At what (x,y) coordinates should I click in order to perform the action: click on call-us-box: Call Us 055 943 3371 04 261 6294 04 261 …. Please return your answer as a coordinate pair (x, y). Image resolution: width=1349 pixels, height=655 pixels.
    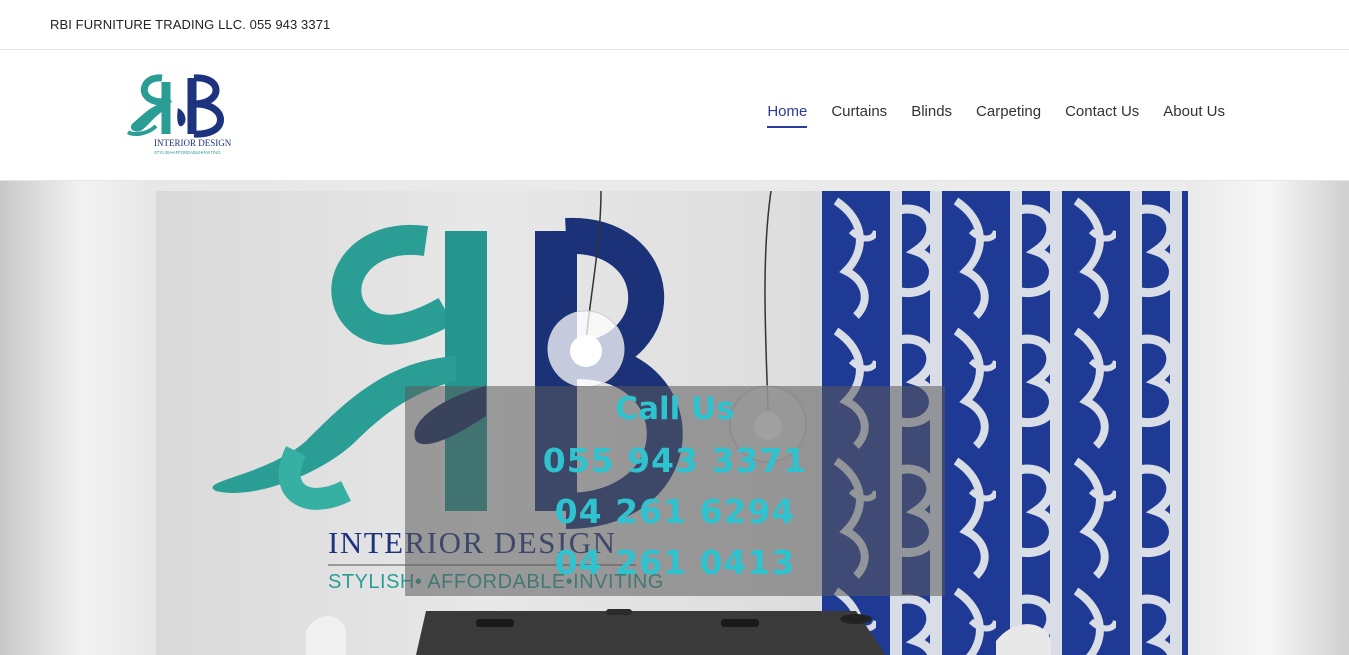
    Looking at the image, I should click on (675, 491).